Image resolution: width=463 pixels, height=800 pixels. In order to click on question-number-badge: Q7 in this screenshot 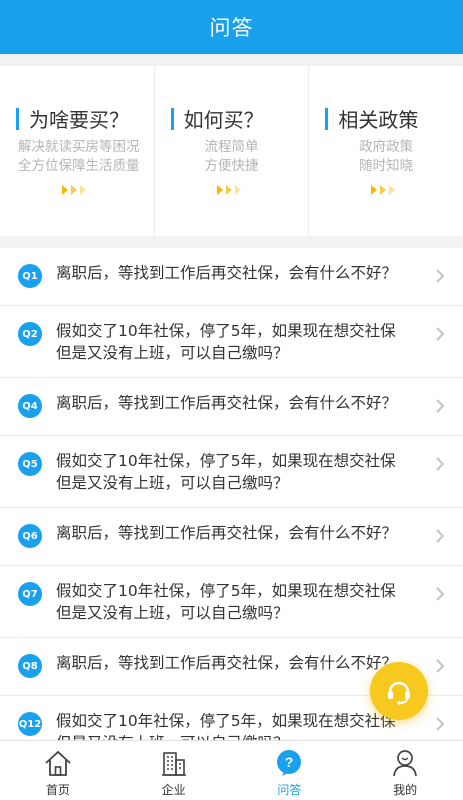, I will do `click(30, 594)`.